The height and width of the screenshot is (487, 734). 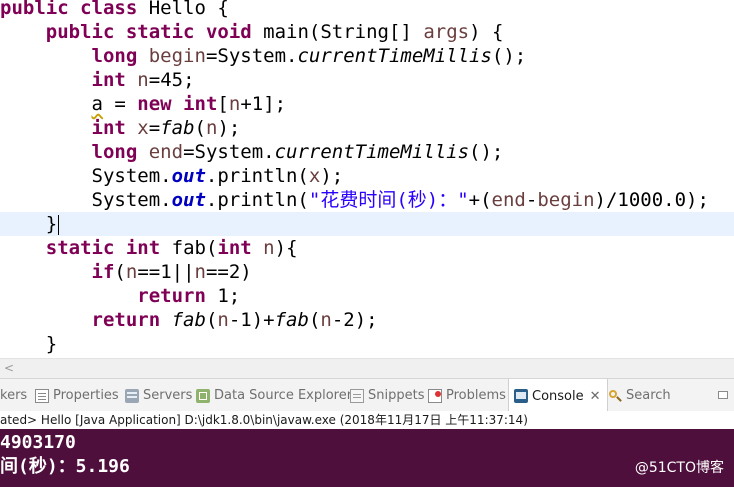 I want to click on tab-data-source-explorer: Data Source Explorer, so click(x=274, y=395).